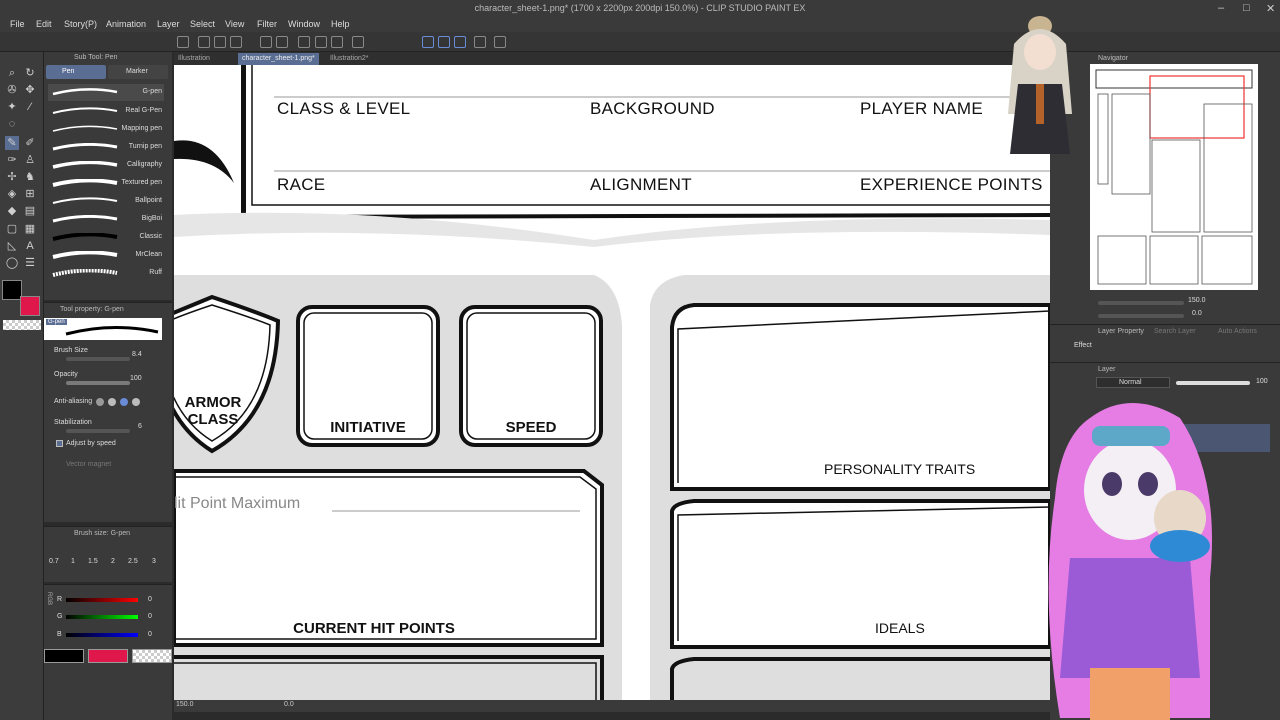  What do you see at coordinates (340, 24) in the screenshot?
I see `menu-help: Help` at bounding box center [340, 24].